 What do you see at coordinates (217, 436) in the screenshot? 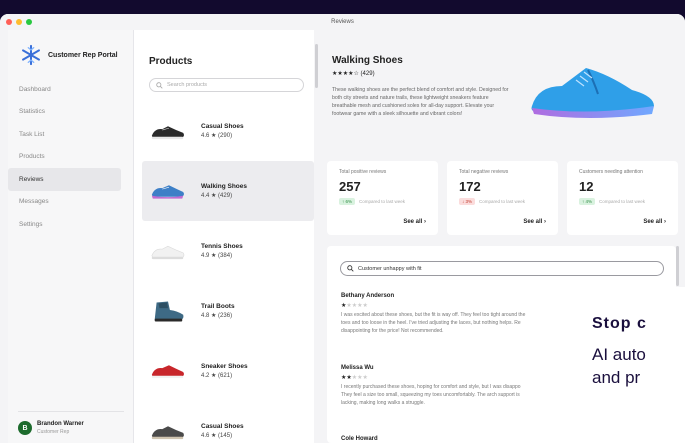
I see `product-rating: 4.6 ★ (145)` at bounding box center [217, 436].